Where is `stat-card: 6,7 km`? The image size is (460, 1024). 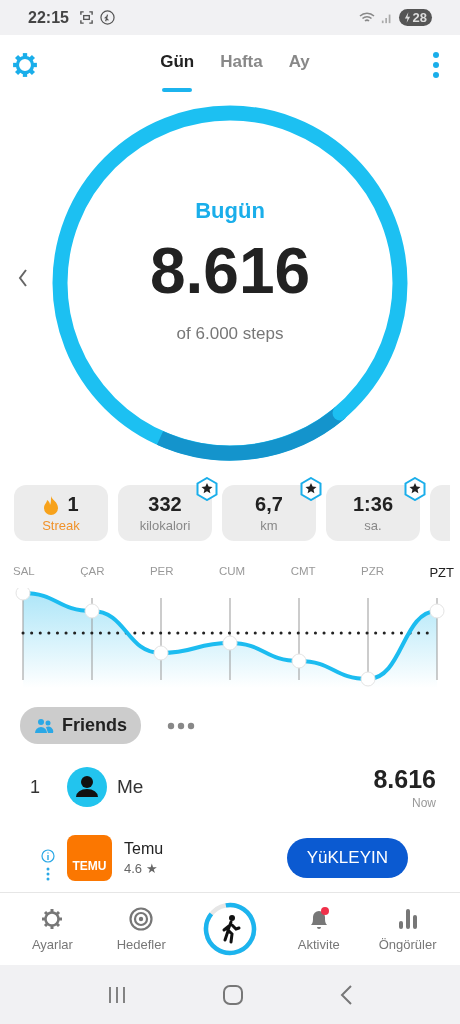
stat-card: 6,7 km is located at coordinates (269, 513).